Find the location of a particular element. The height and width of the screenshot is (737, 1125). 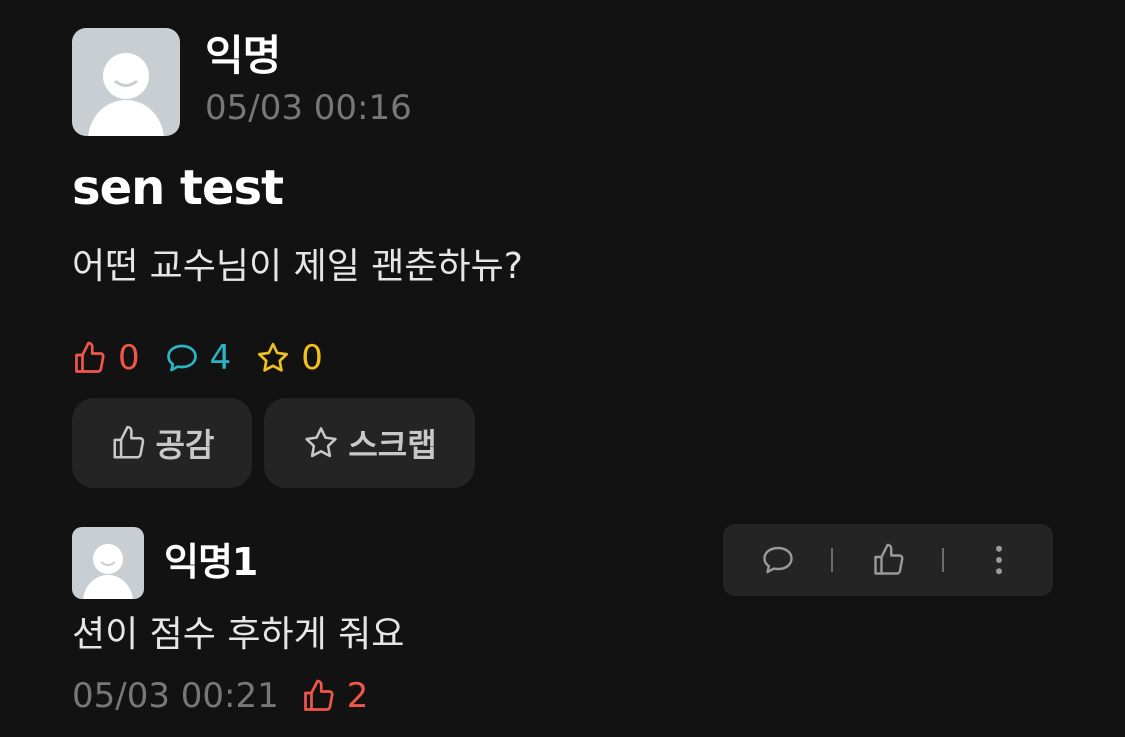

post-author-name: 익명 is located at coordinates (243, 55).